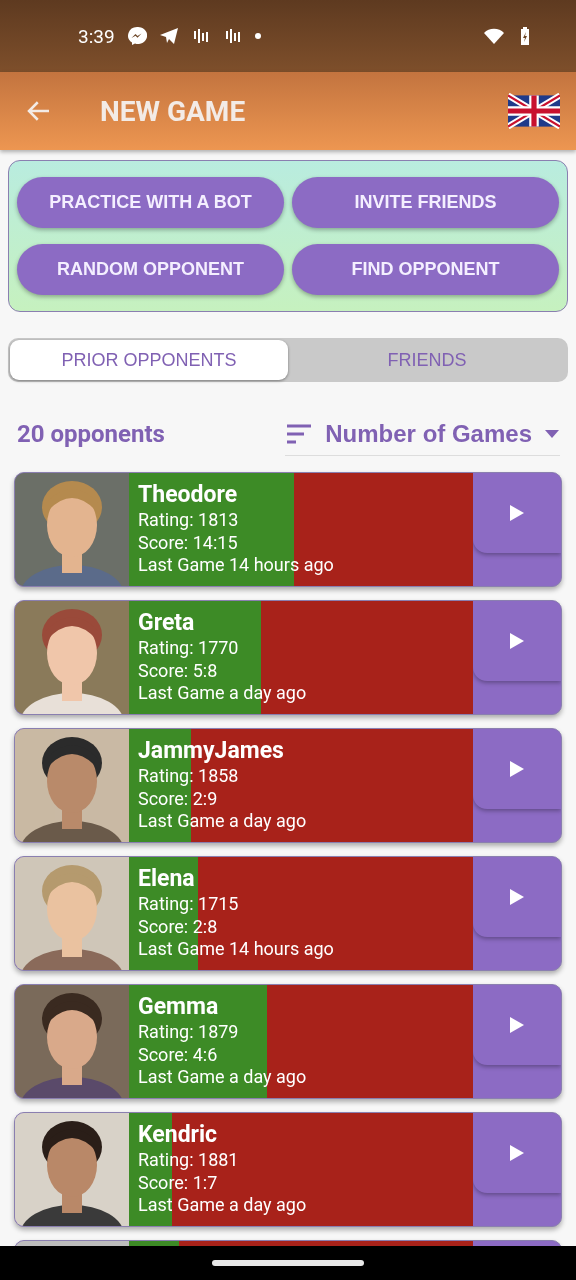 The image size is (576, 1280). Describe the element at coordinates (178, 1054) in the screenshot. I see `score-text: Score: 4:6` at that location.